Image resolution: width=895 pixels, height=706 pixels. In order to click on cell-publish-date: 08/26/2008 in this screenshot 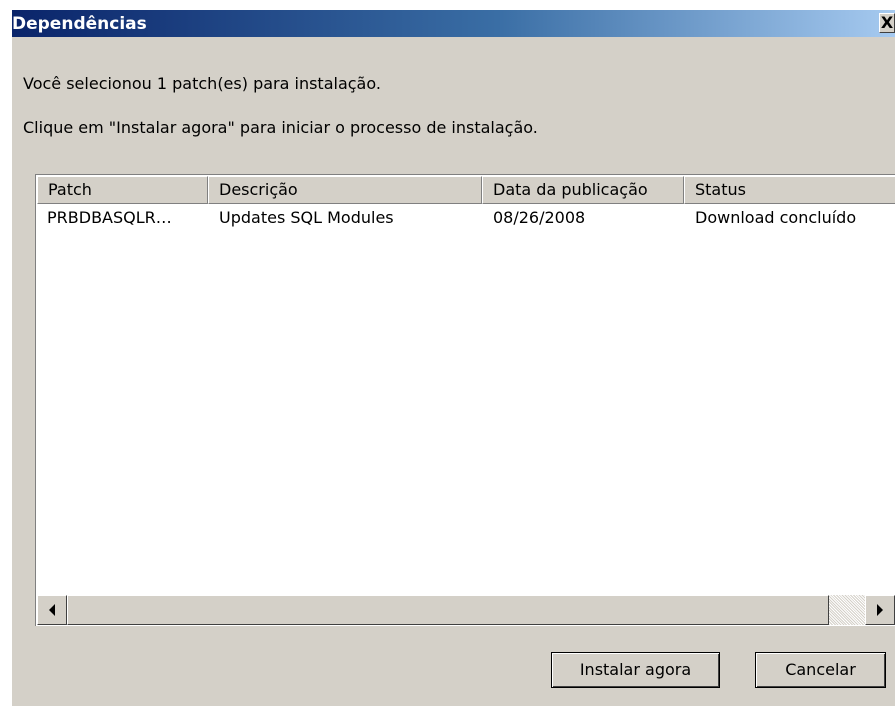, I will do `click(539, 217)`.